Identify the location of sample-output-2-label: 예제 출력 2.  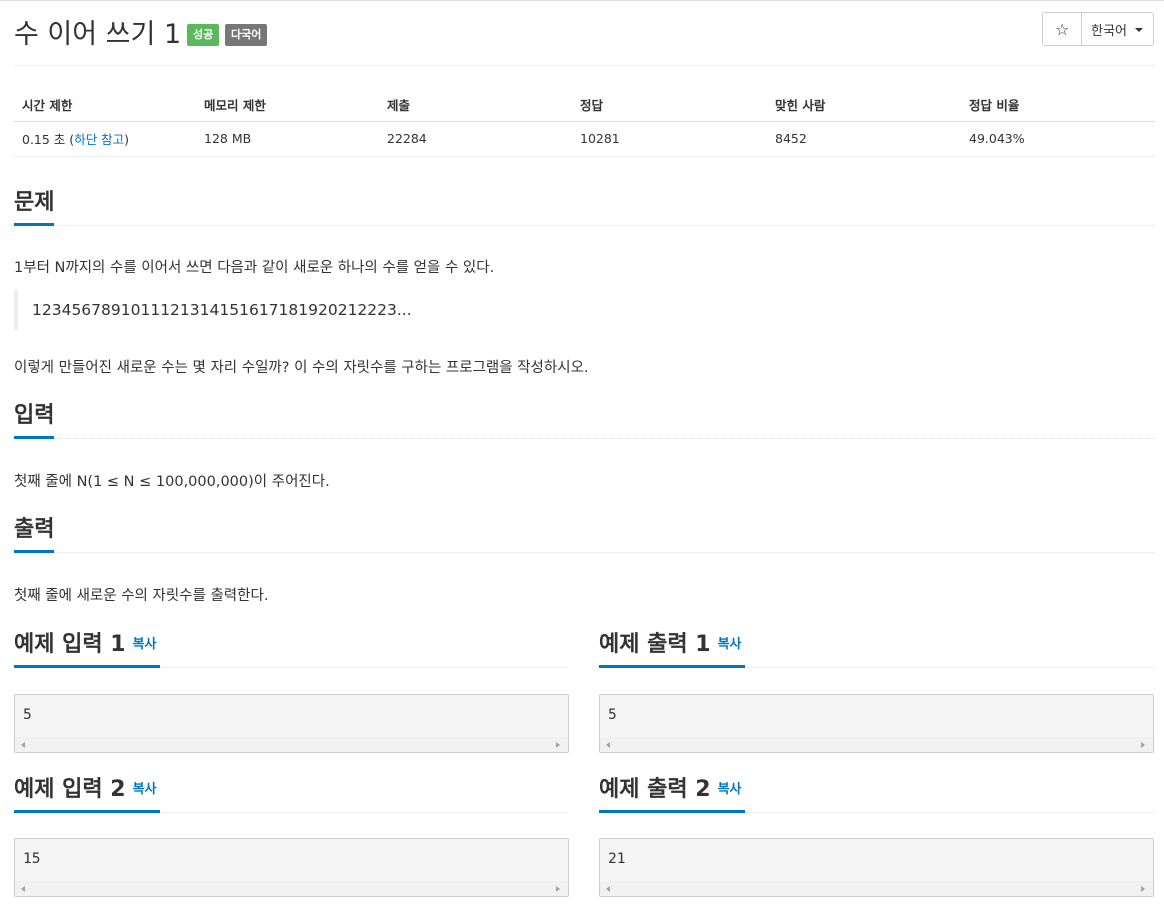
(655, 789).